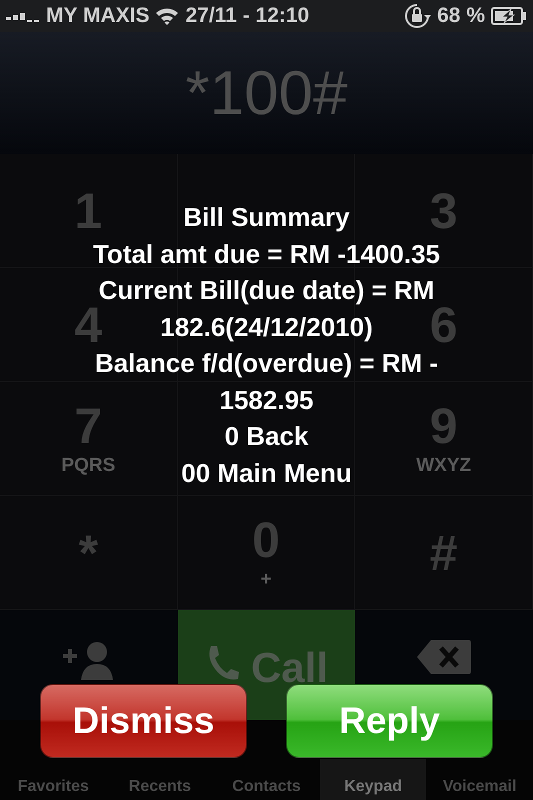 The width and height of the screenshot is (533, 800). Describe the element at coordinates (461, 16) in the screenshot. I see `battery-percent: 68 %` at that location.